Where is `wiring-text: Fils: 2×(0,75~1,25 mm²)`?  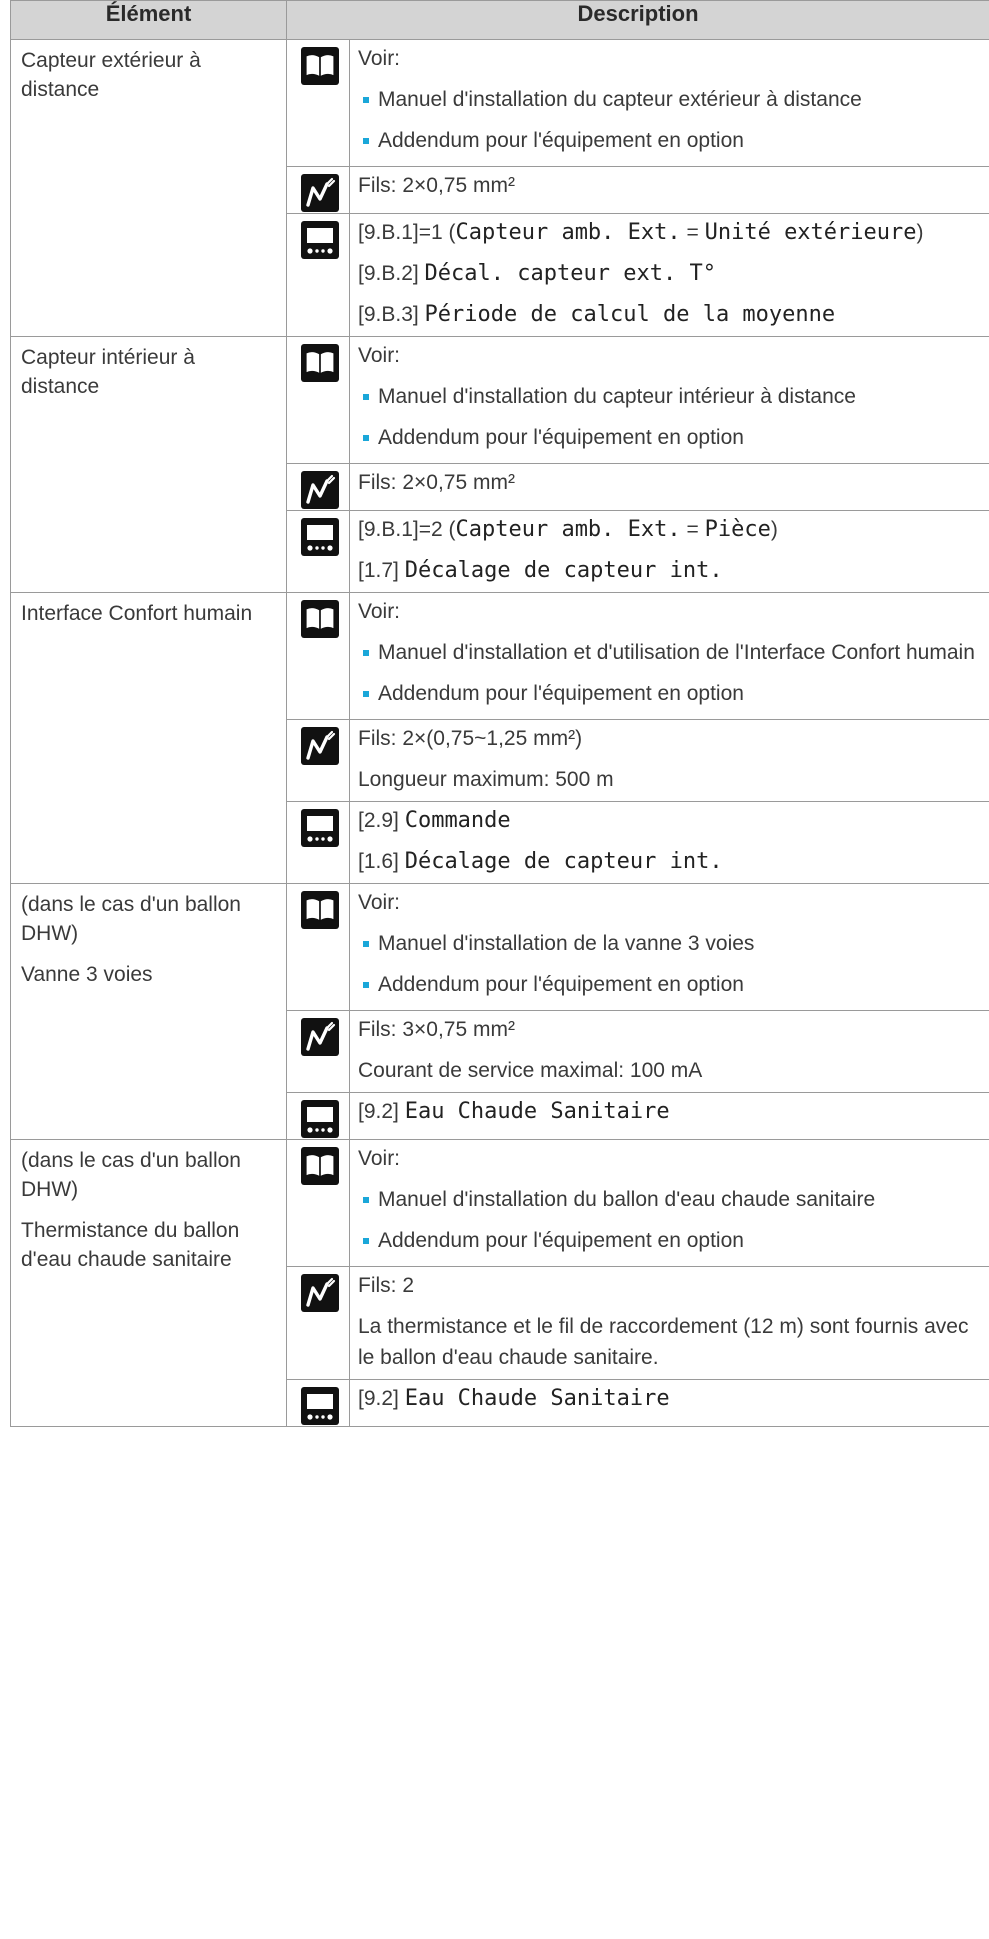 wiring-text: Fils: 2×(0,75~1,25 mm²) is located at coordinates (470, 738).